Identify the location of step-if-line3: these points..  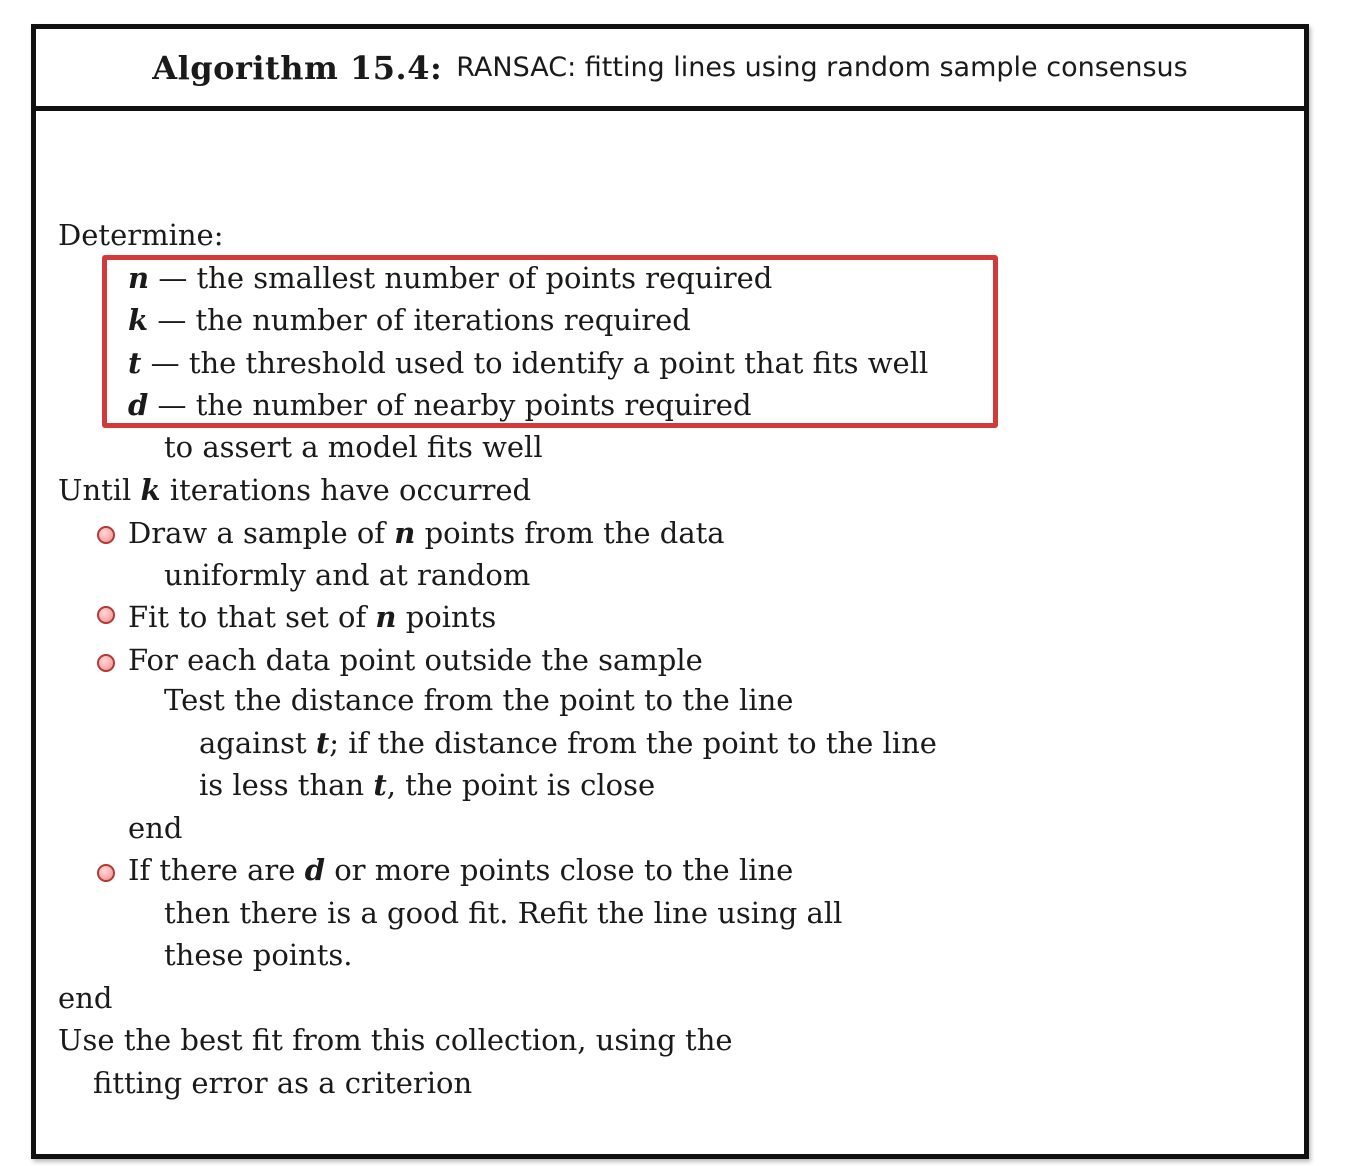
(258, 955).